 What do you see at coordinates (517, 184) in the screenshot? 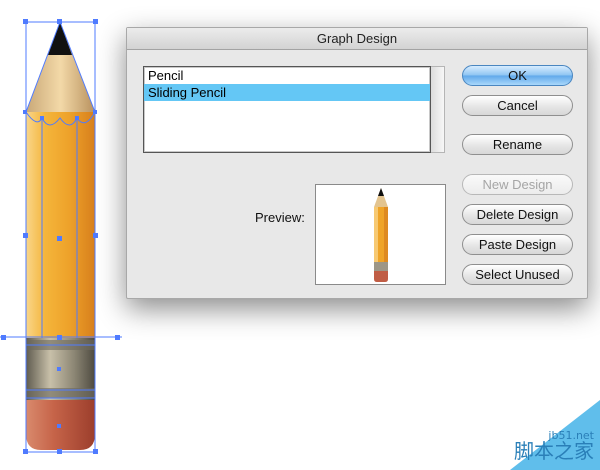
I see `new-design-button: New Design` at bounding box center [517, 184].